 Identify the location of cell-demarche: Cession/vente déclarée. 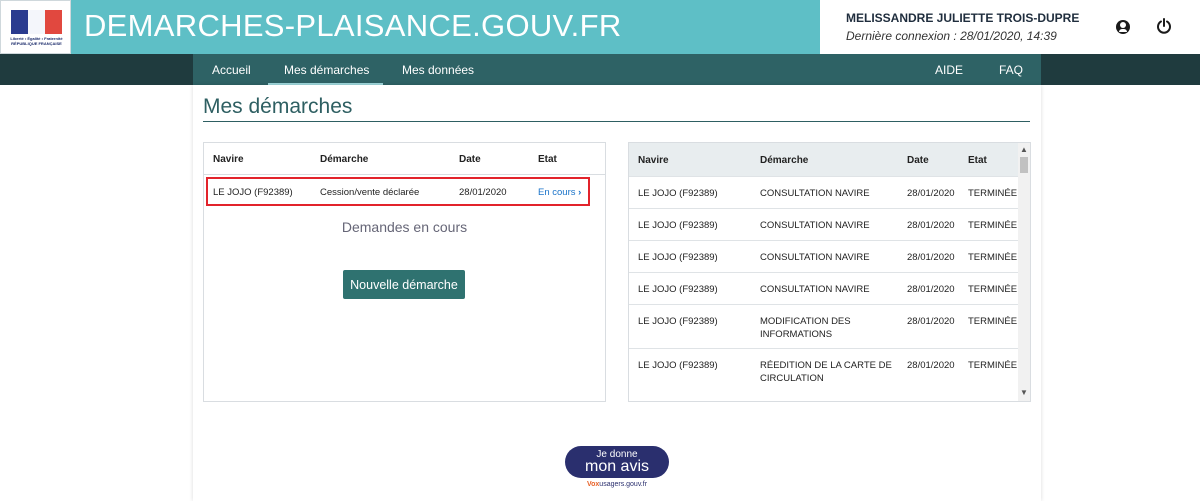
(370, 192).